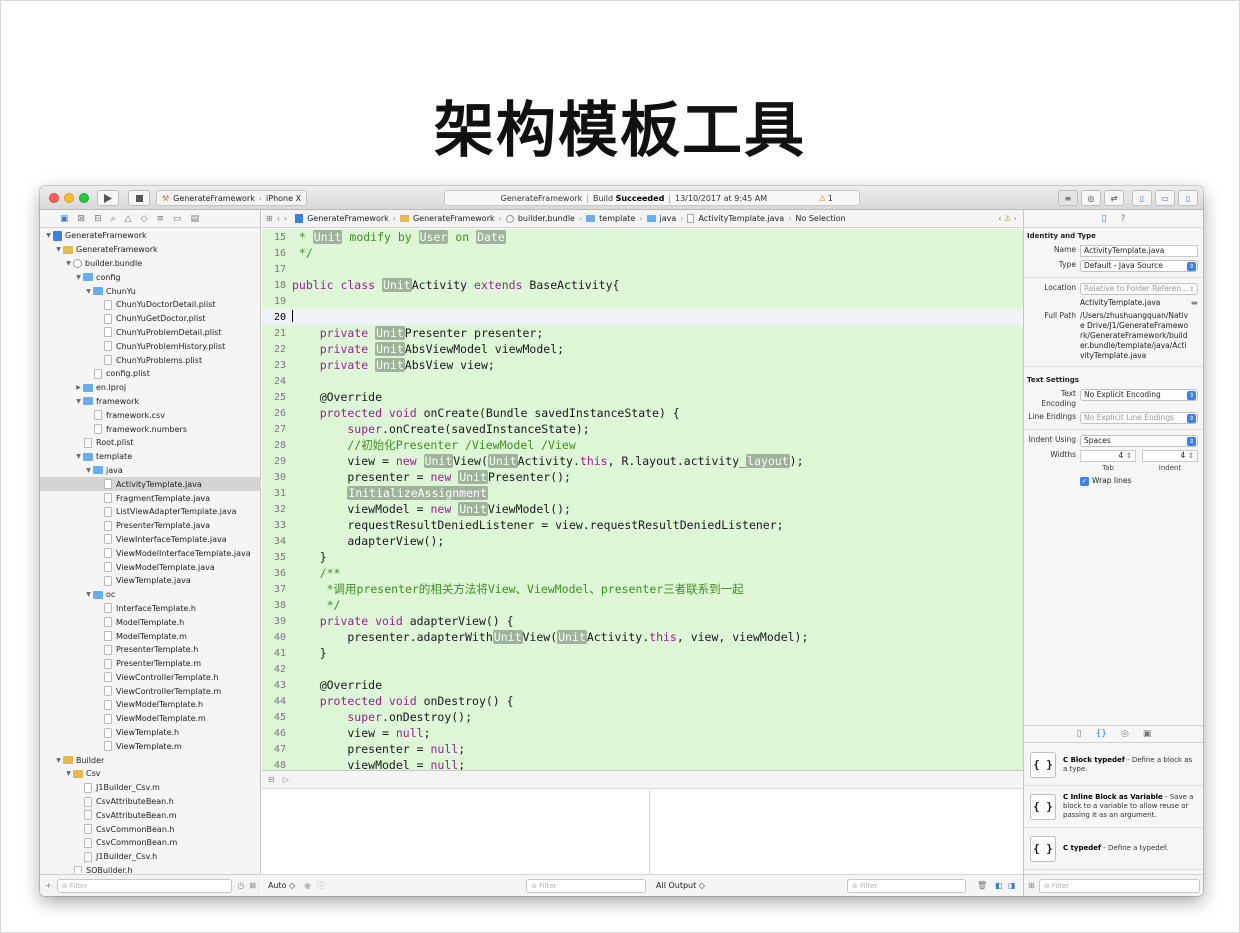 This screenshot has width=1240, height=933. I want to click on console-output-select: All Output ◇, so click(680, 885).